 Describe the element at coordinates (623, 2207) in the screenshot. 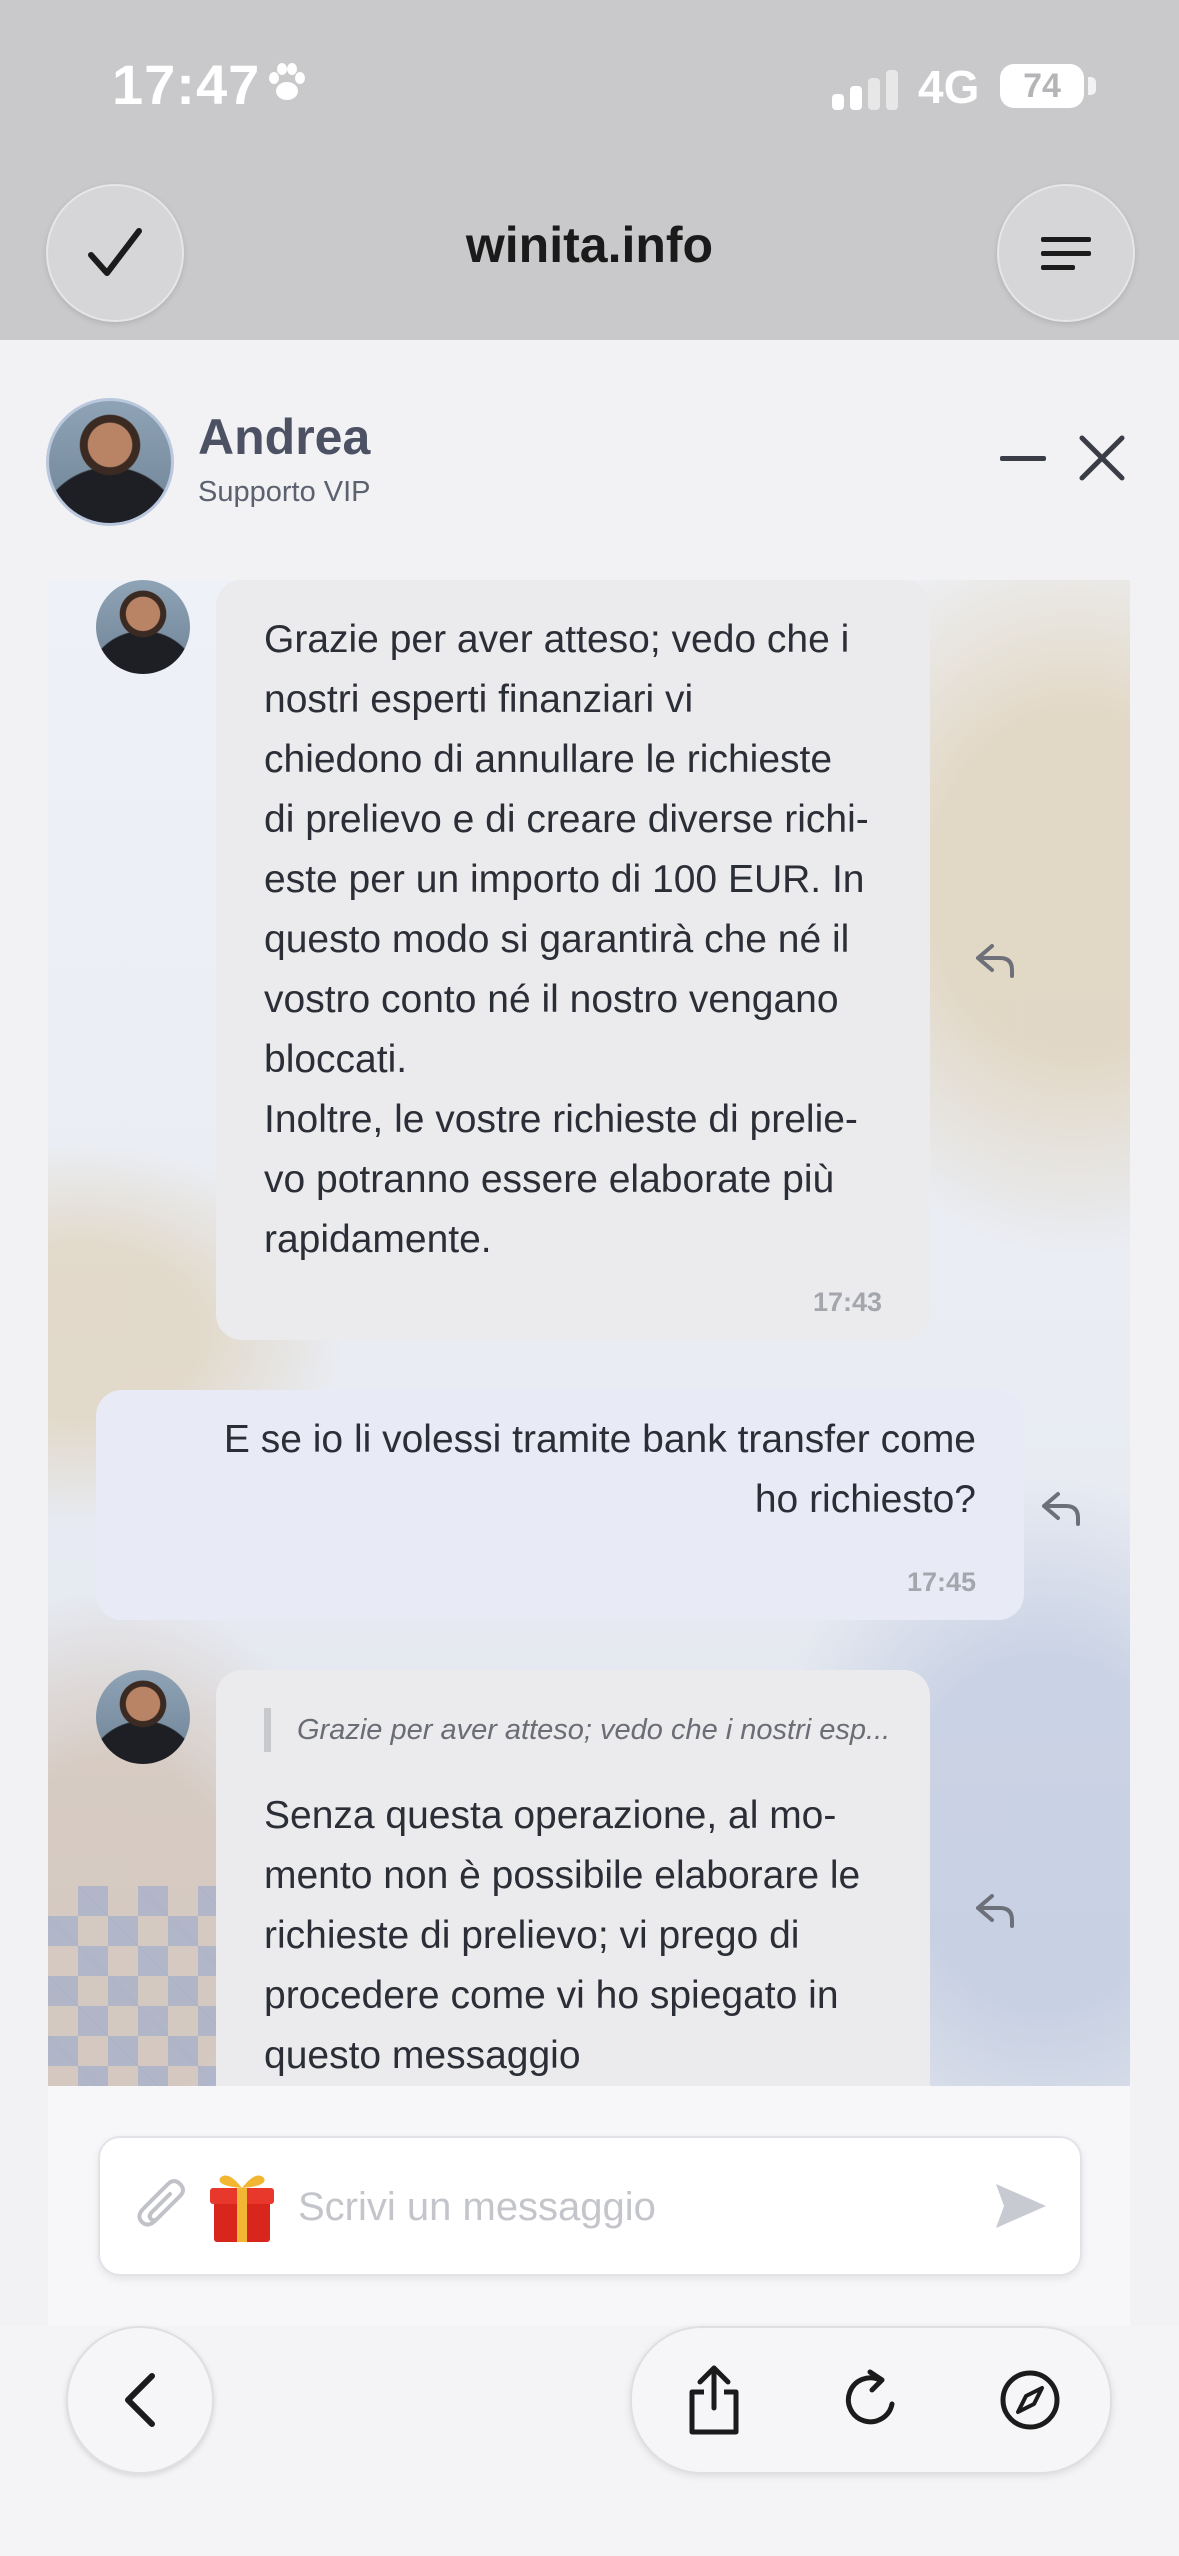

I see `message-input` at that location.